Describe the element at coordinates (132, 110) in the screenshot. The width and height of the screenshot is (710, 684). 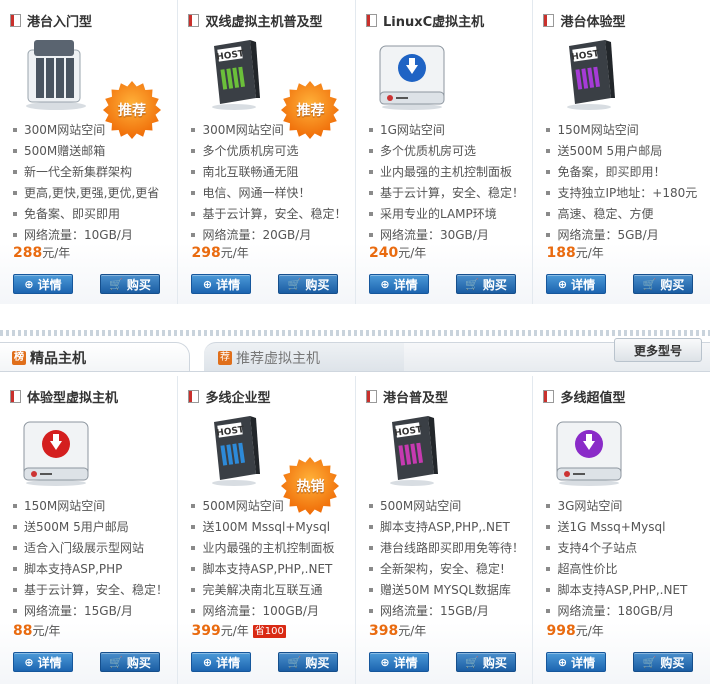
I see `promo-badge-icon: 推荐` at that location.